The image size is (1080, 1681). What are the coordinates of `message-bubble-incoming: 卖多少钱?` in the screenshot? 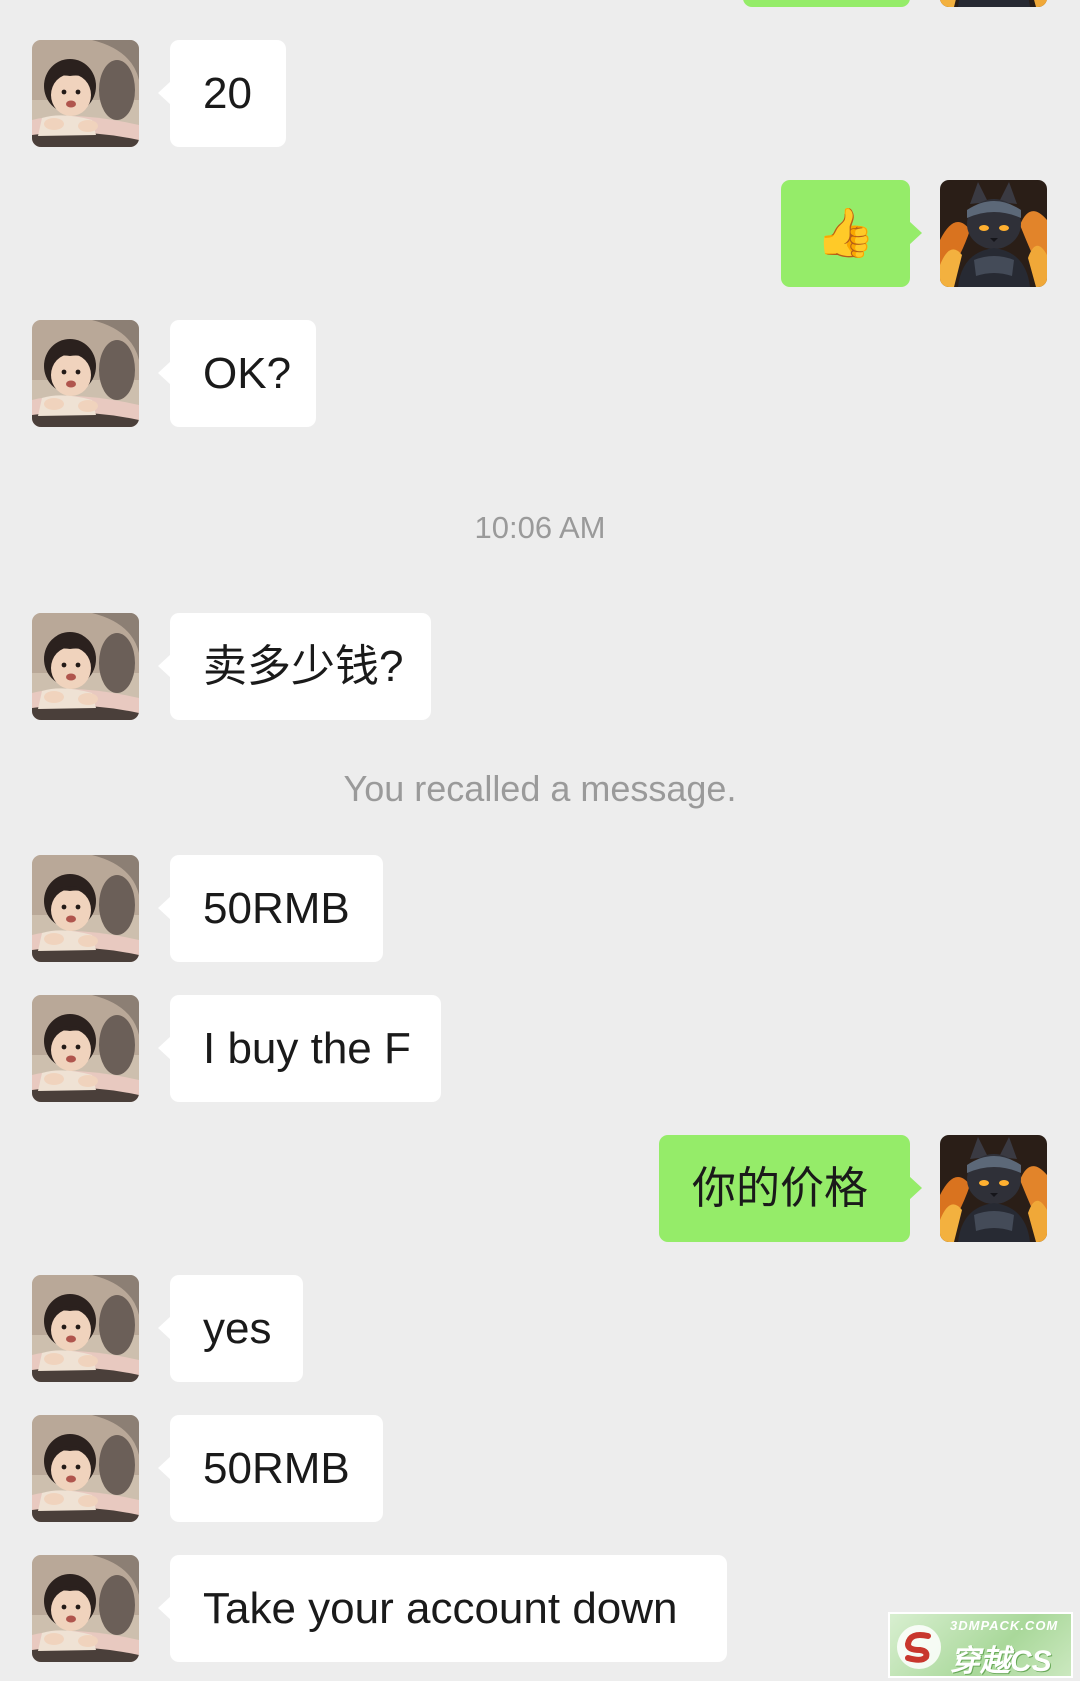 It's located at (294, 666).